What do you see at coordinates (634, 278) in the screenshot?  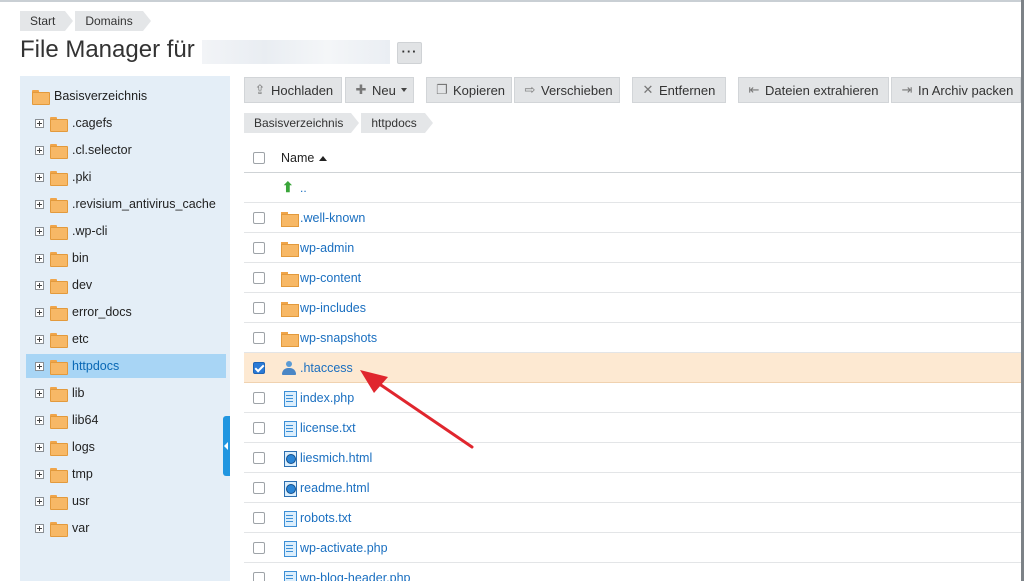 I see `table-row: wp-content` at bounding box center [634, 278].